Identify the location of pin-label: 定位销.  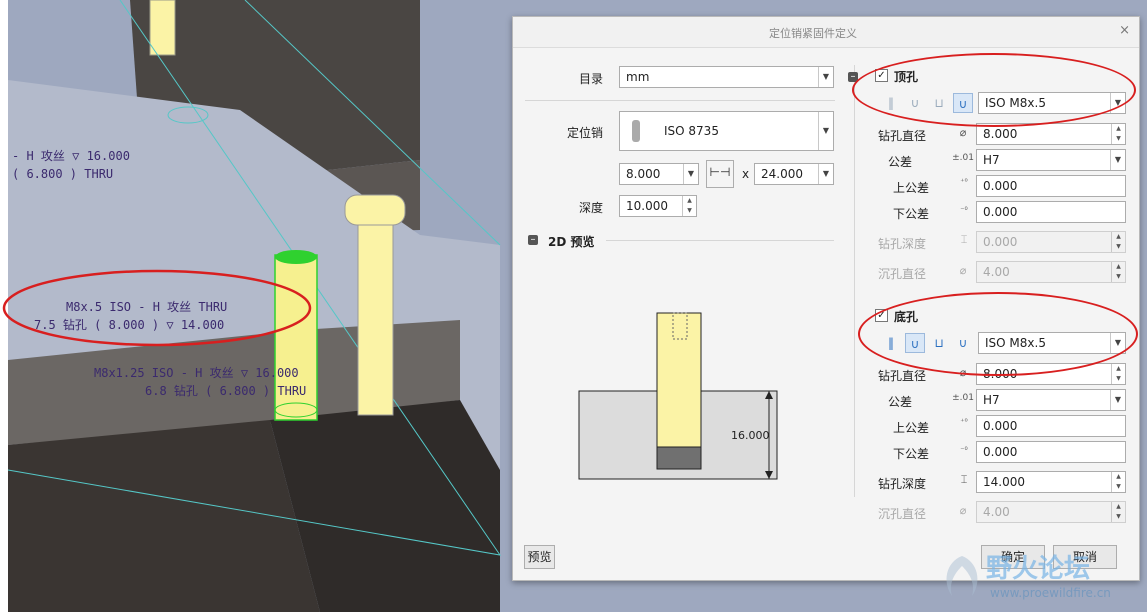
(584, 133).